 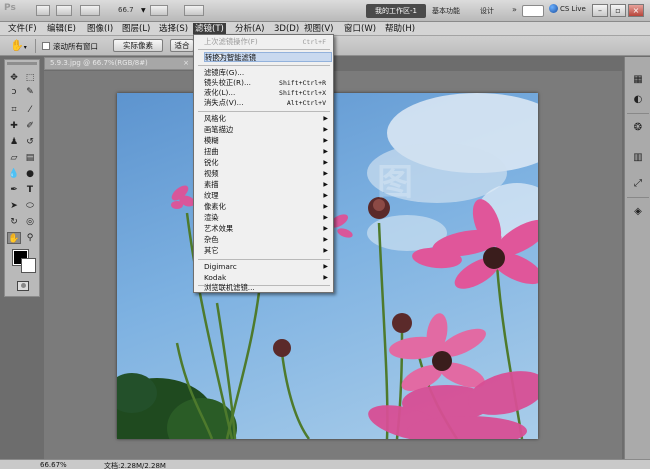 What do you see at coordinates (268, 207) in the screenshot?
I see `menu-item-pixelate: 像素化 ▶` at bounding box center [268, 207].